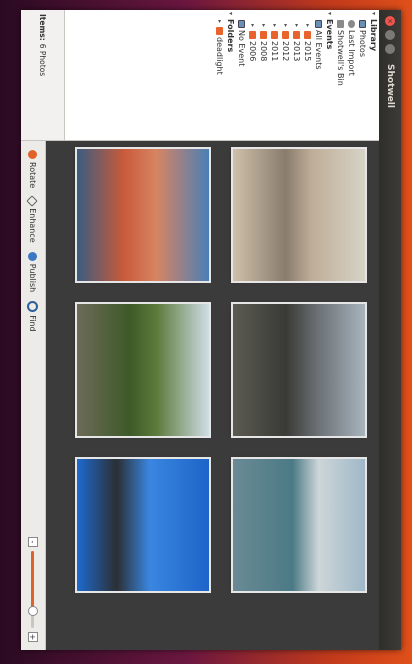  I want to click on status-bar: Items: 6 Photos, so click(43, 75).